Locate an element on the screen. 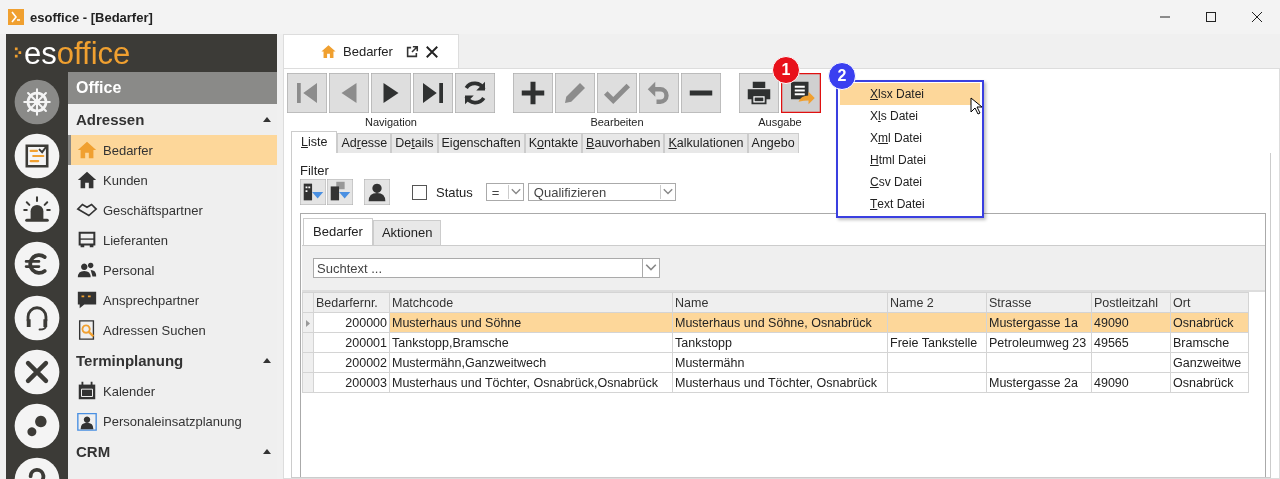  document-tab: Bedarfer is located at coordinates (371, 51).